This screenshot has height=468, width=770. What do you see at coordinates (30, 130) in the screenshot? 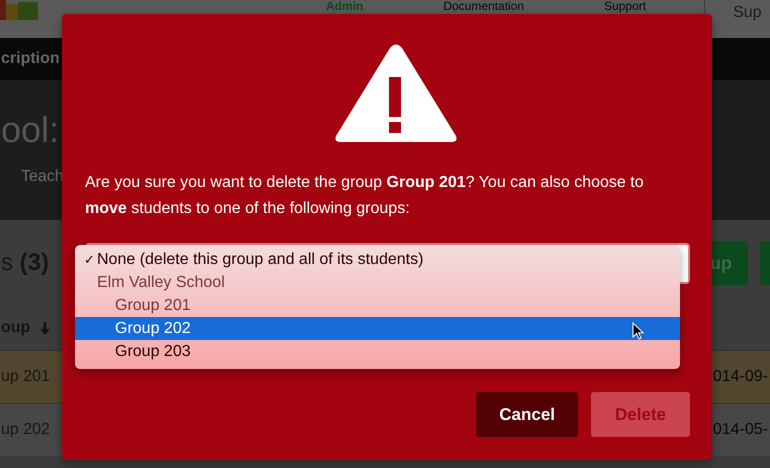
I see `page-title: ool:` at bounding box center [30, 130].